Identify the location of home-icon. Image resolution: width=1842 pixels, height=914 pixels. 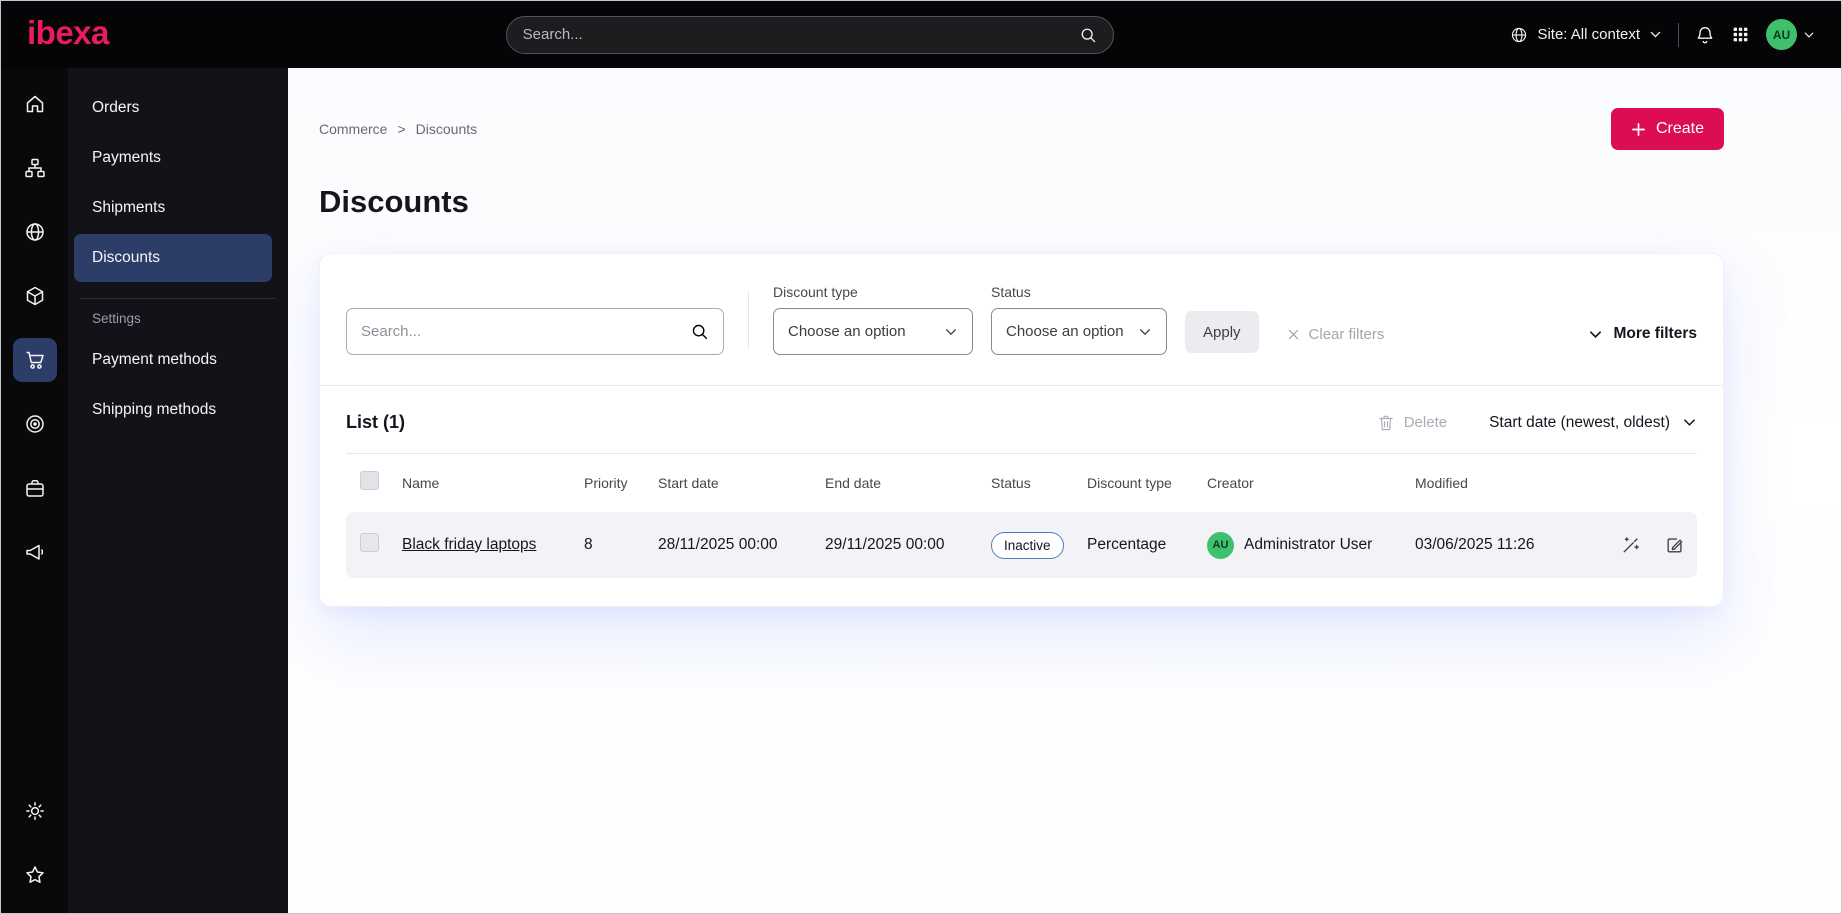
(35, 104).